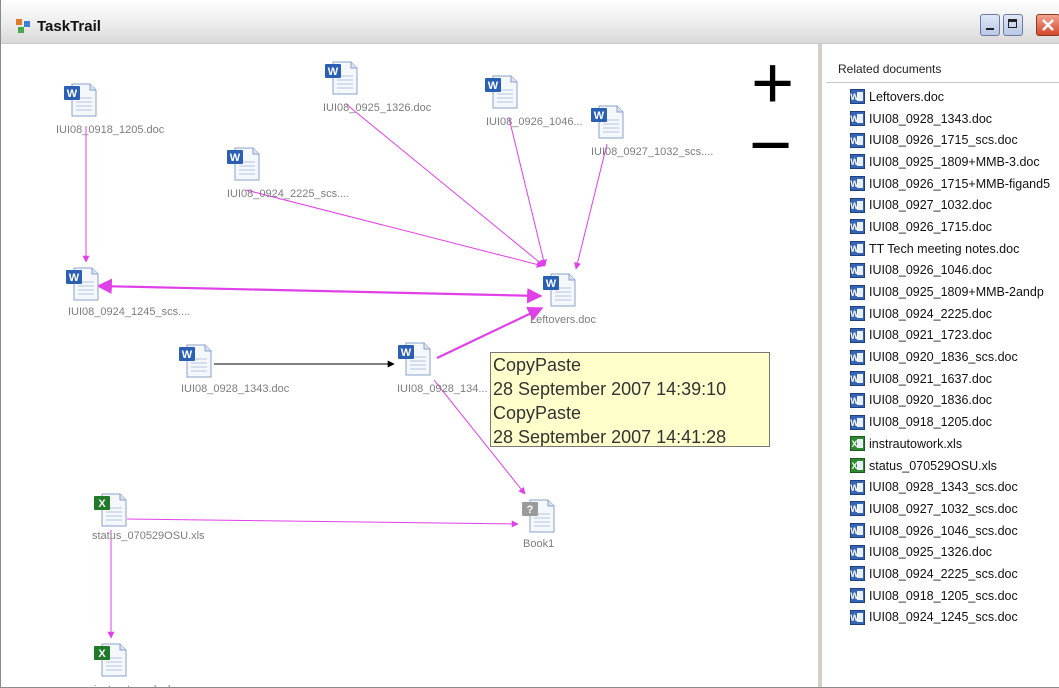 The width and height of the screenshot is (1059, 688). What do you see at coordinates (931, 400) in the screenshot?
I see `related-document-label: IUI08_0920_1836.doc` at bounding box center [931, 400].